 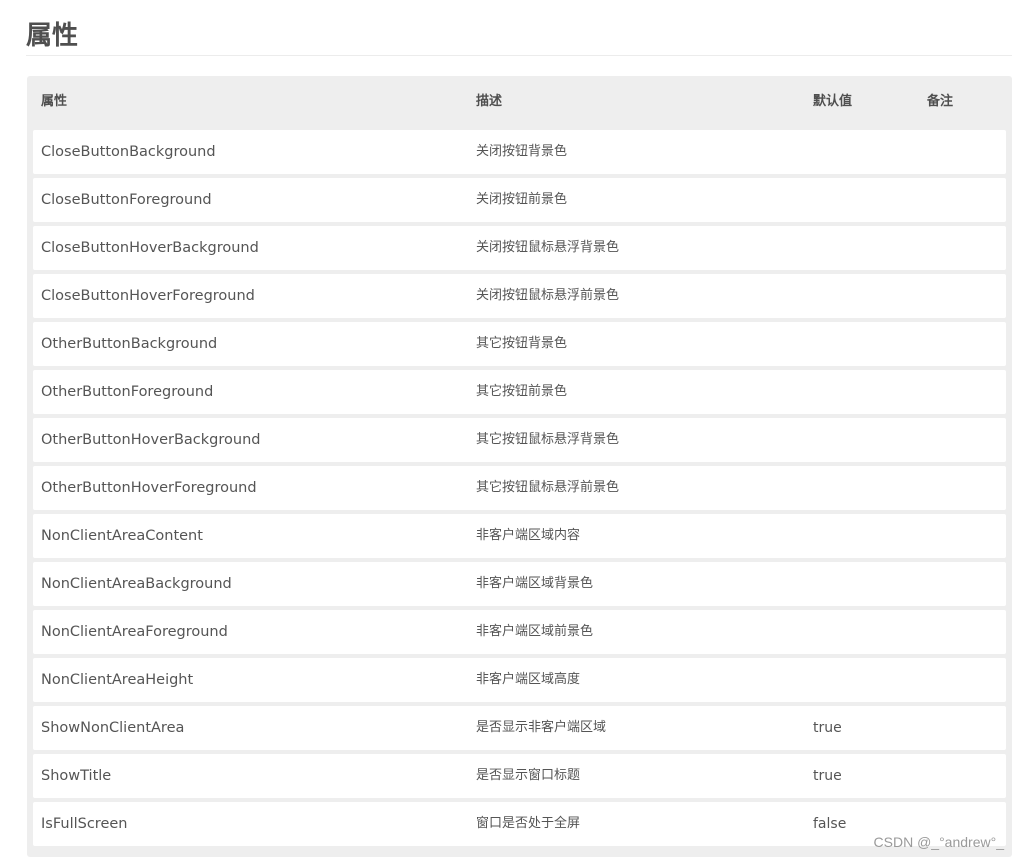 I want to click on property-name-cell: CloseButtonBackground, so click(x=128, y=152).